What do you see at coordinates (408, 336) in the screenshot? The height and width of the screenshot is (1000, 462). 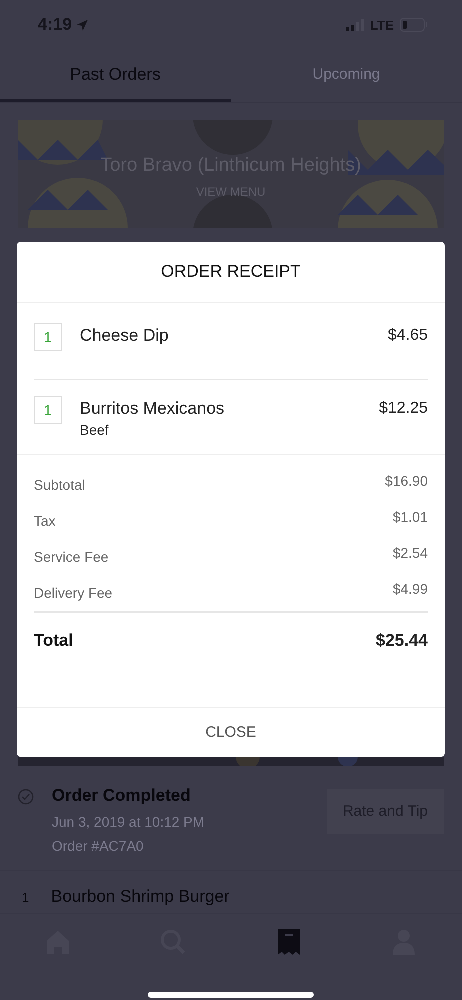 I see `item-price: $4.65` at bounding box center [408, 336].